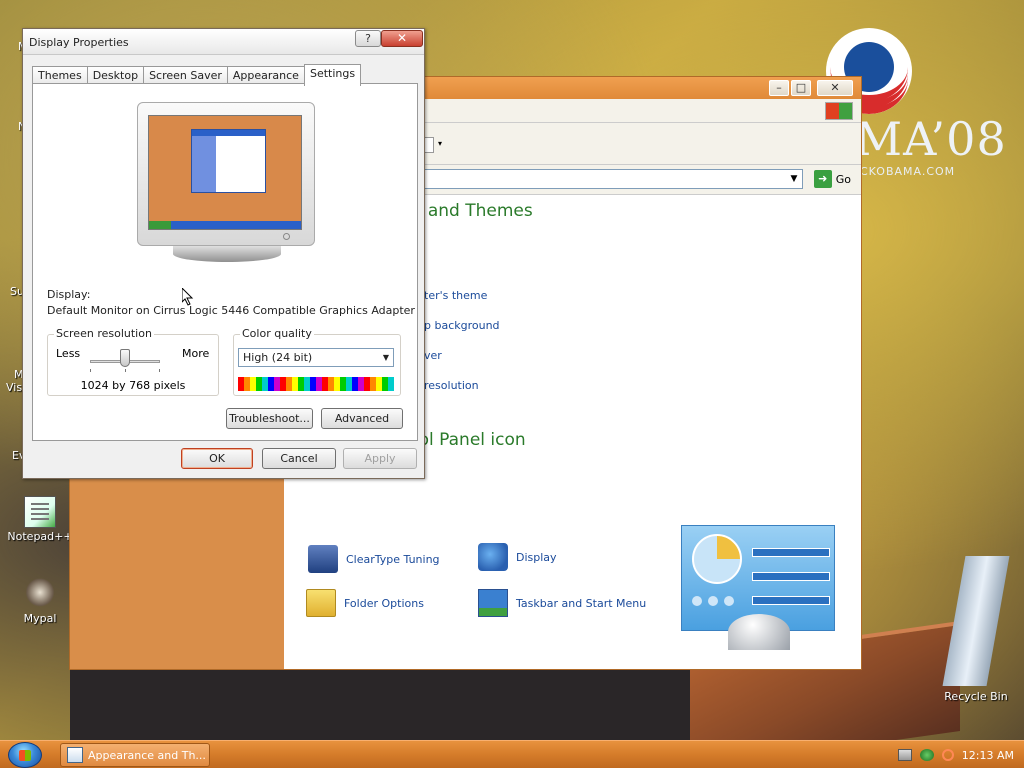 The height and width of the screenshot is (768, 1024). I want to click on go-button: ➜ Go, so click(832, 179).